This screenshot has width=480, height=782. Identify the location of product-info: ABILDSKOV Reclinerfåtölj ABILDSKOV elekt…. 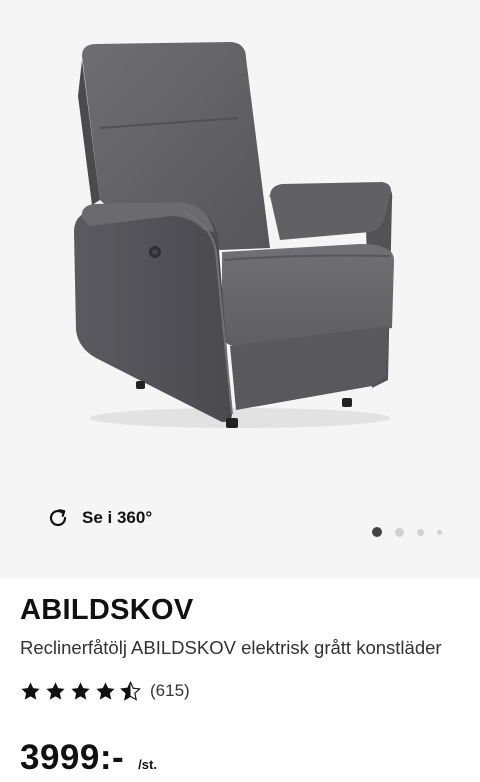
(240, 646).